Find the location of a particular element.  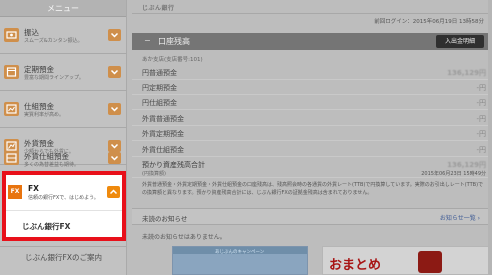

total-label: 預かり資産残高合計 is located at coordinates (173, 165).